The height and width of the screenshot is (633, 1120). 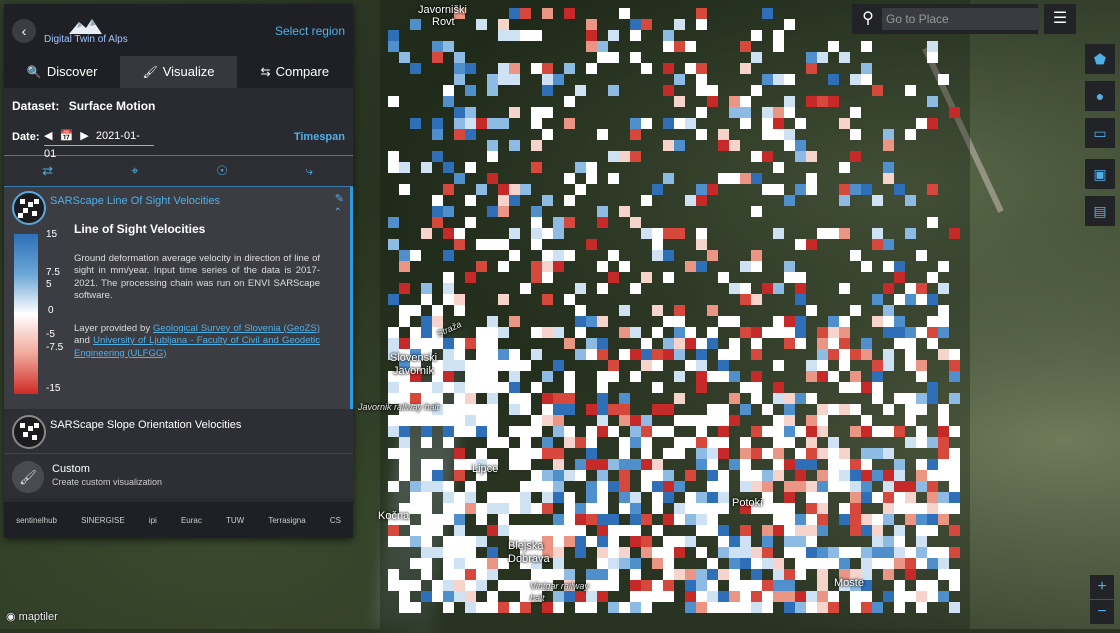 What do you see at coordinates (335, 520) in the screenshot?
I see `partner-logo: CS` at bounding box center [335, 520].